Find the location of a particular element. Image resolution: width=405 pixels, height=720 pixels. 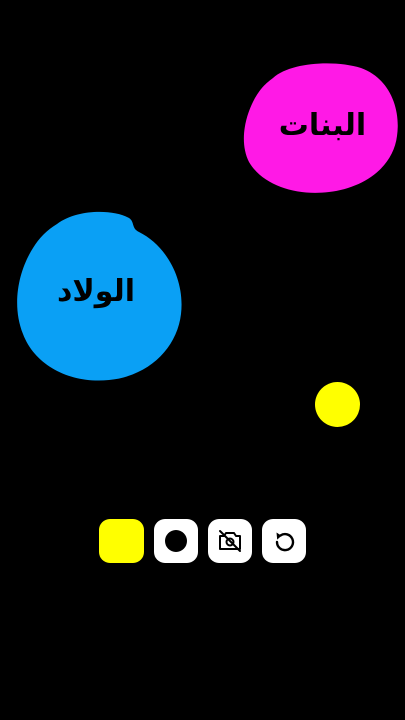

undo-arrow-icon is located at coordinates (285, 542).